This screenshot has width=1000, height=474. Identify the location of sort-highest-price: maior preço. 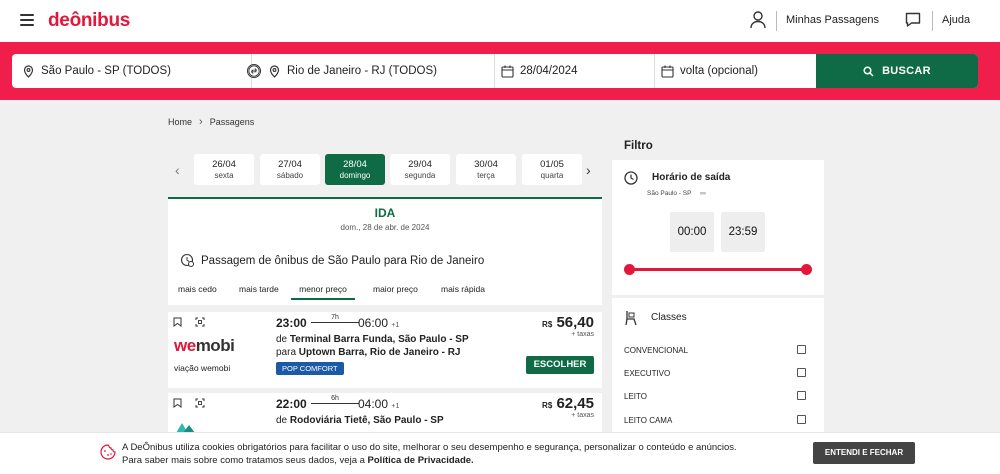
(395, 289).